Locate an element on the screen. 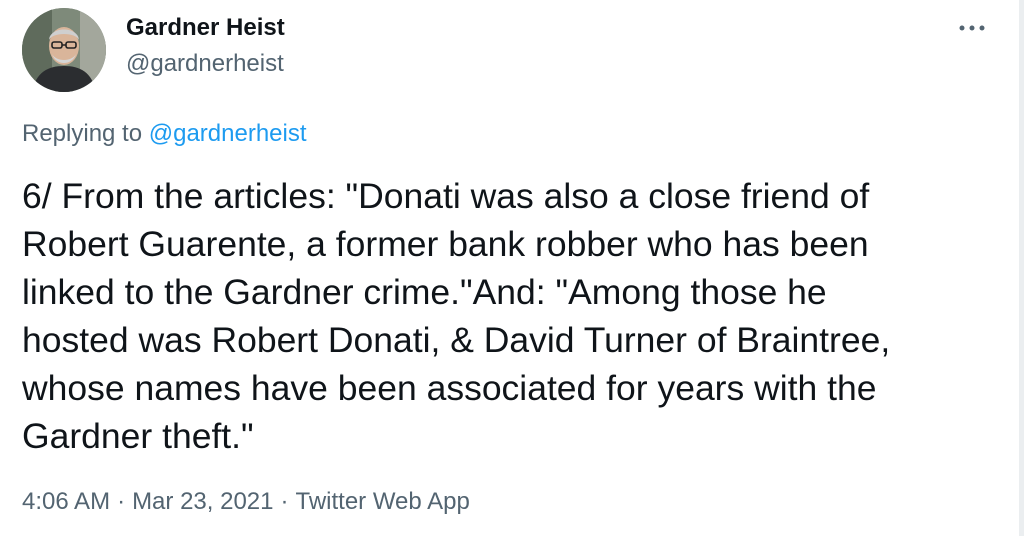  replying-to-label: Replying to is located at coordinates (85, 133).